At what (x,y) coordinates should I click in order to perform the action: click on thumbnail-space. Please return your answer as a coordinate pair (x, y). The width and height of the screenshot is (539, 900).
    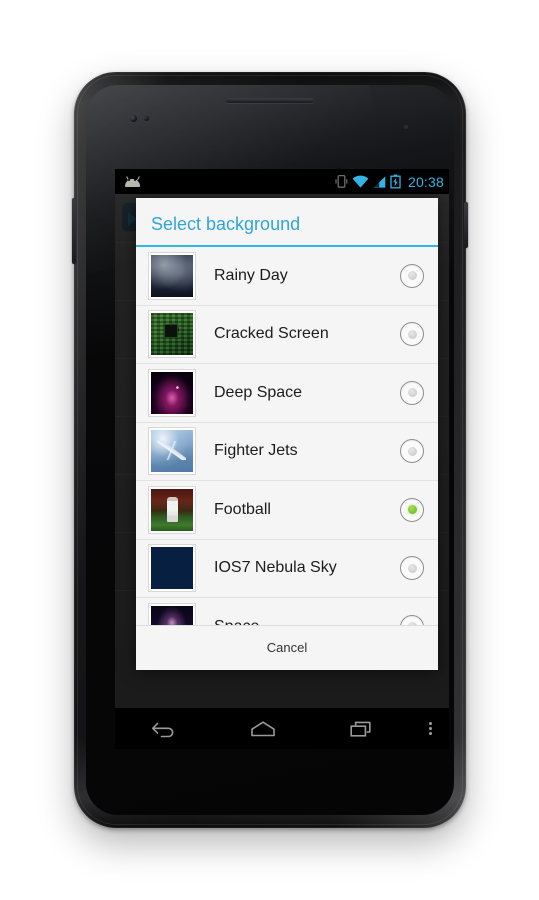
    Looking at the image, I should click on (172, 614).